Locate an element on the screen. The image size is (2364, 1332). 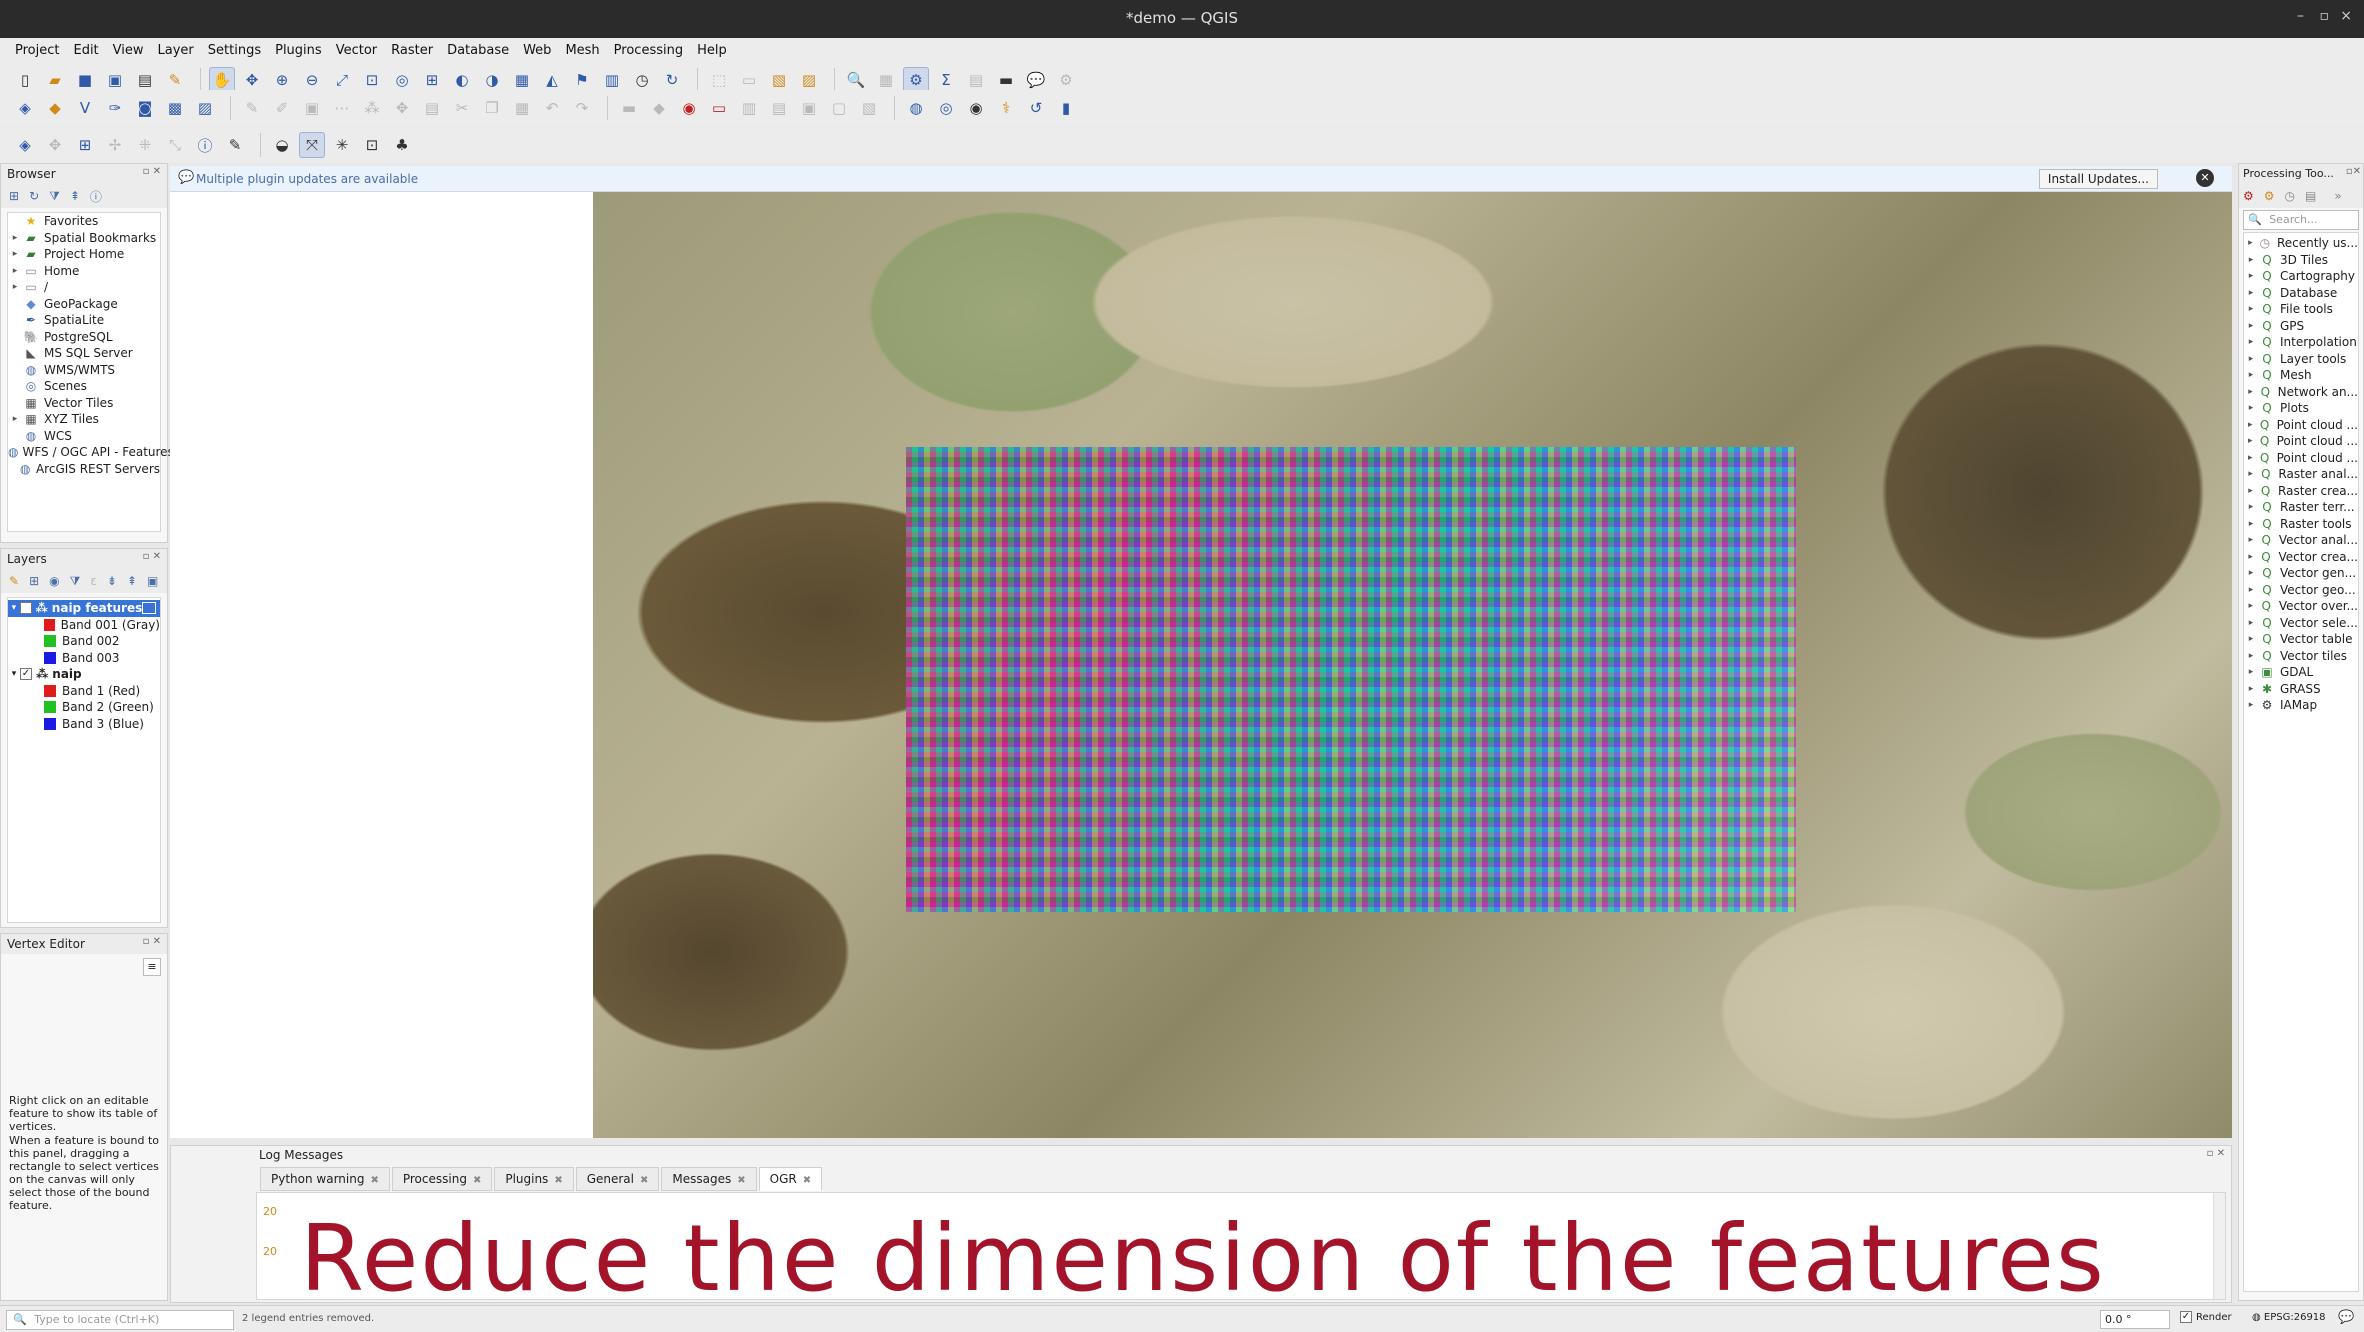
iamap-cluster-icon: ✳ is located at coordinates (342, 145).